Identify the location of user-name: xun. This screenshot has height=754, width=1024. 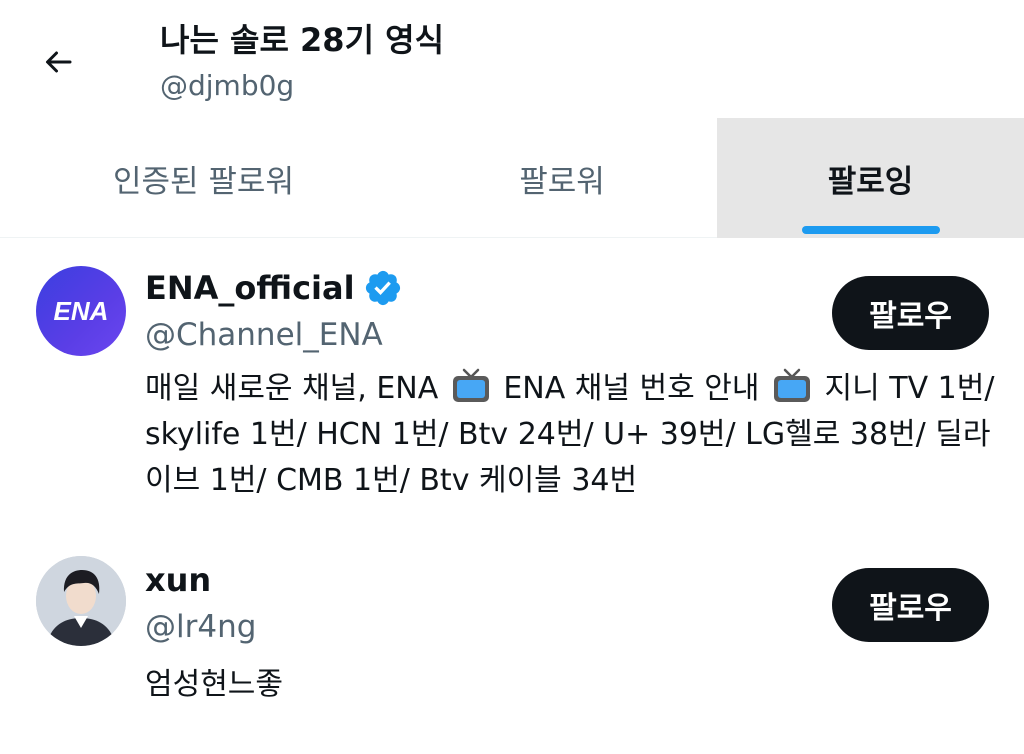
(178, 580).